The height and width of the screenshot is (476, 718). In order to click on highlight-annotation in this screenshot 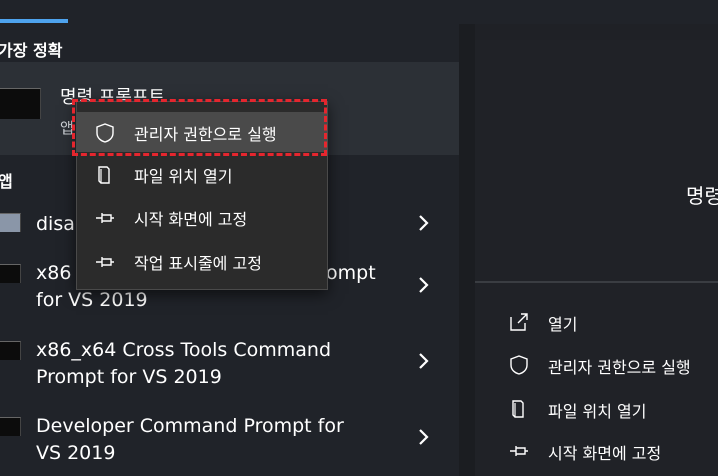, I will do `click(199, 127)`.